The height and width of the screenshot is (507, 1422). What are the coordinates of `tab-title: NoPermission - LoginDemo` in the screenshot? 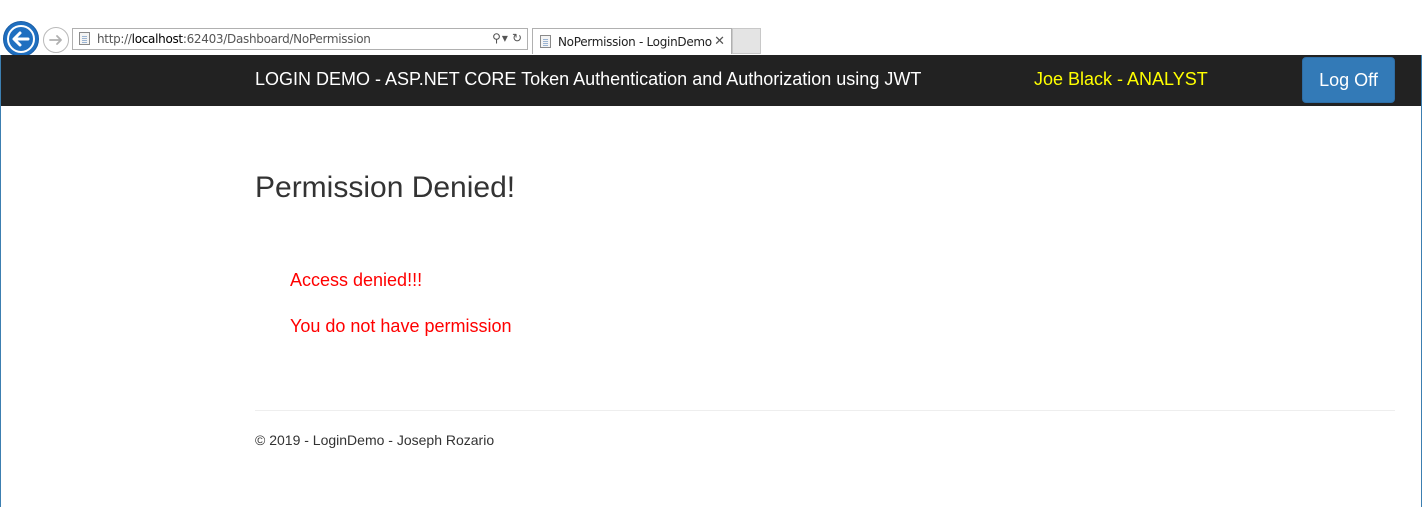 It's located at (635, 42).